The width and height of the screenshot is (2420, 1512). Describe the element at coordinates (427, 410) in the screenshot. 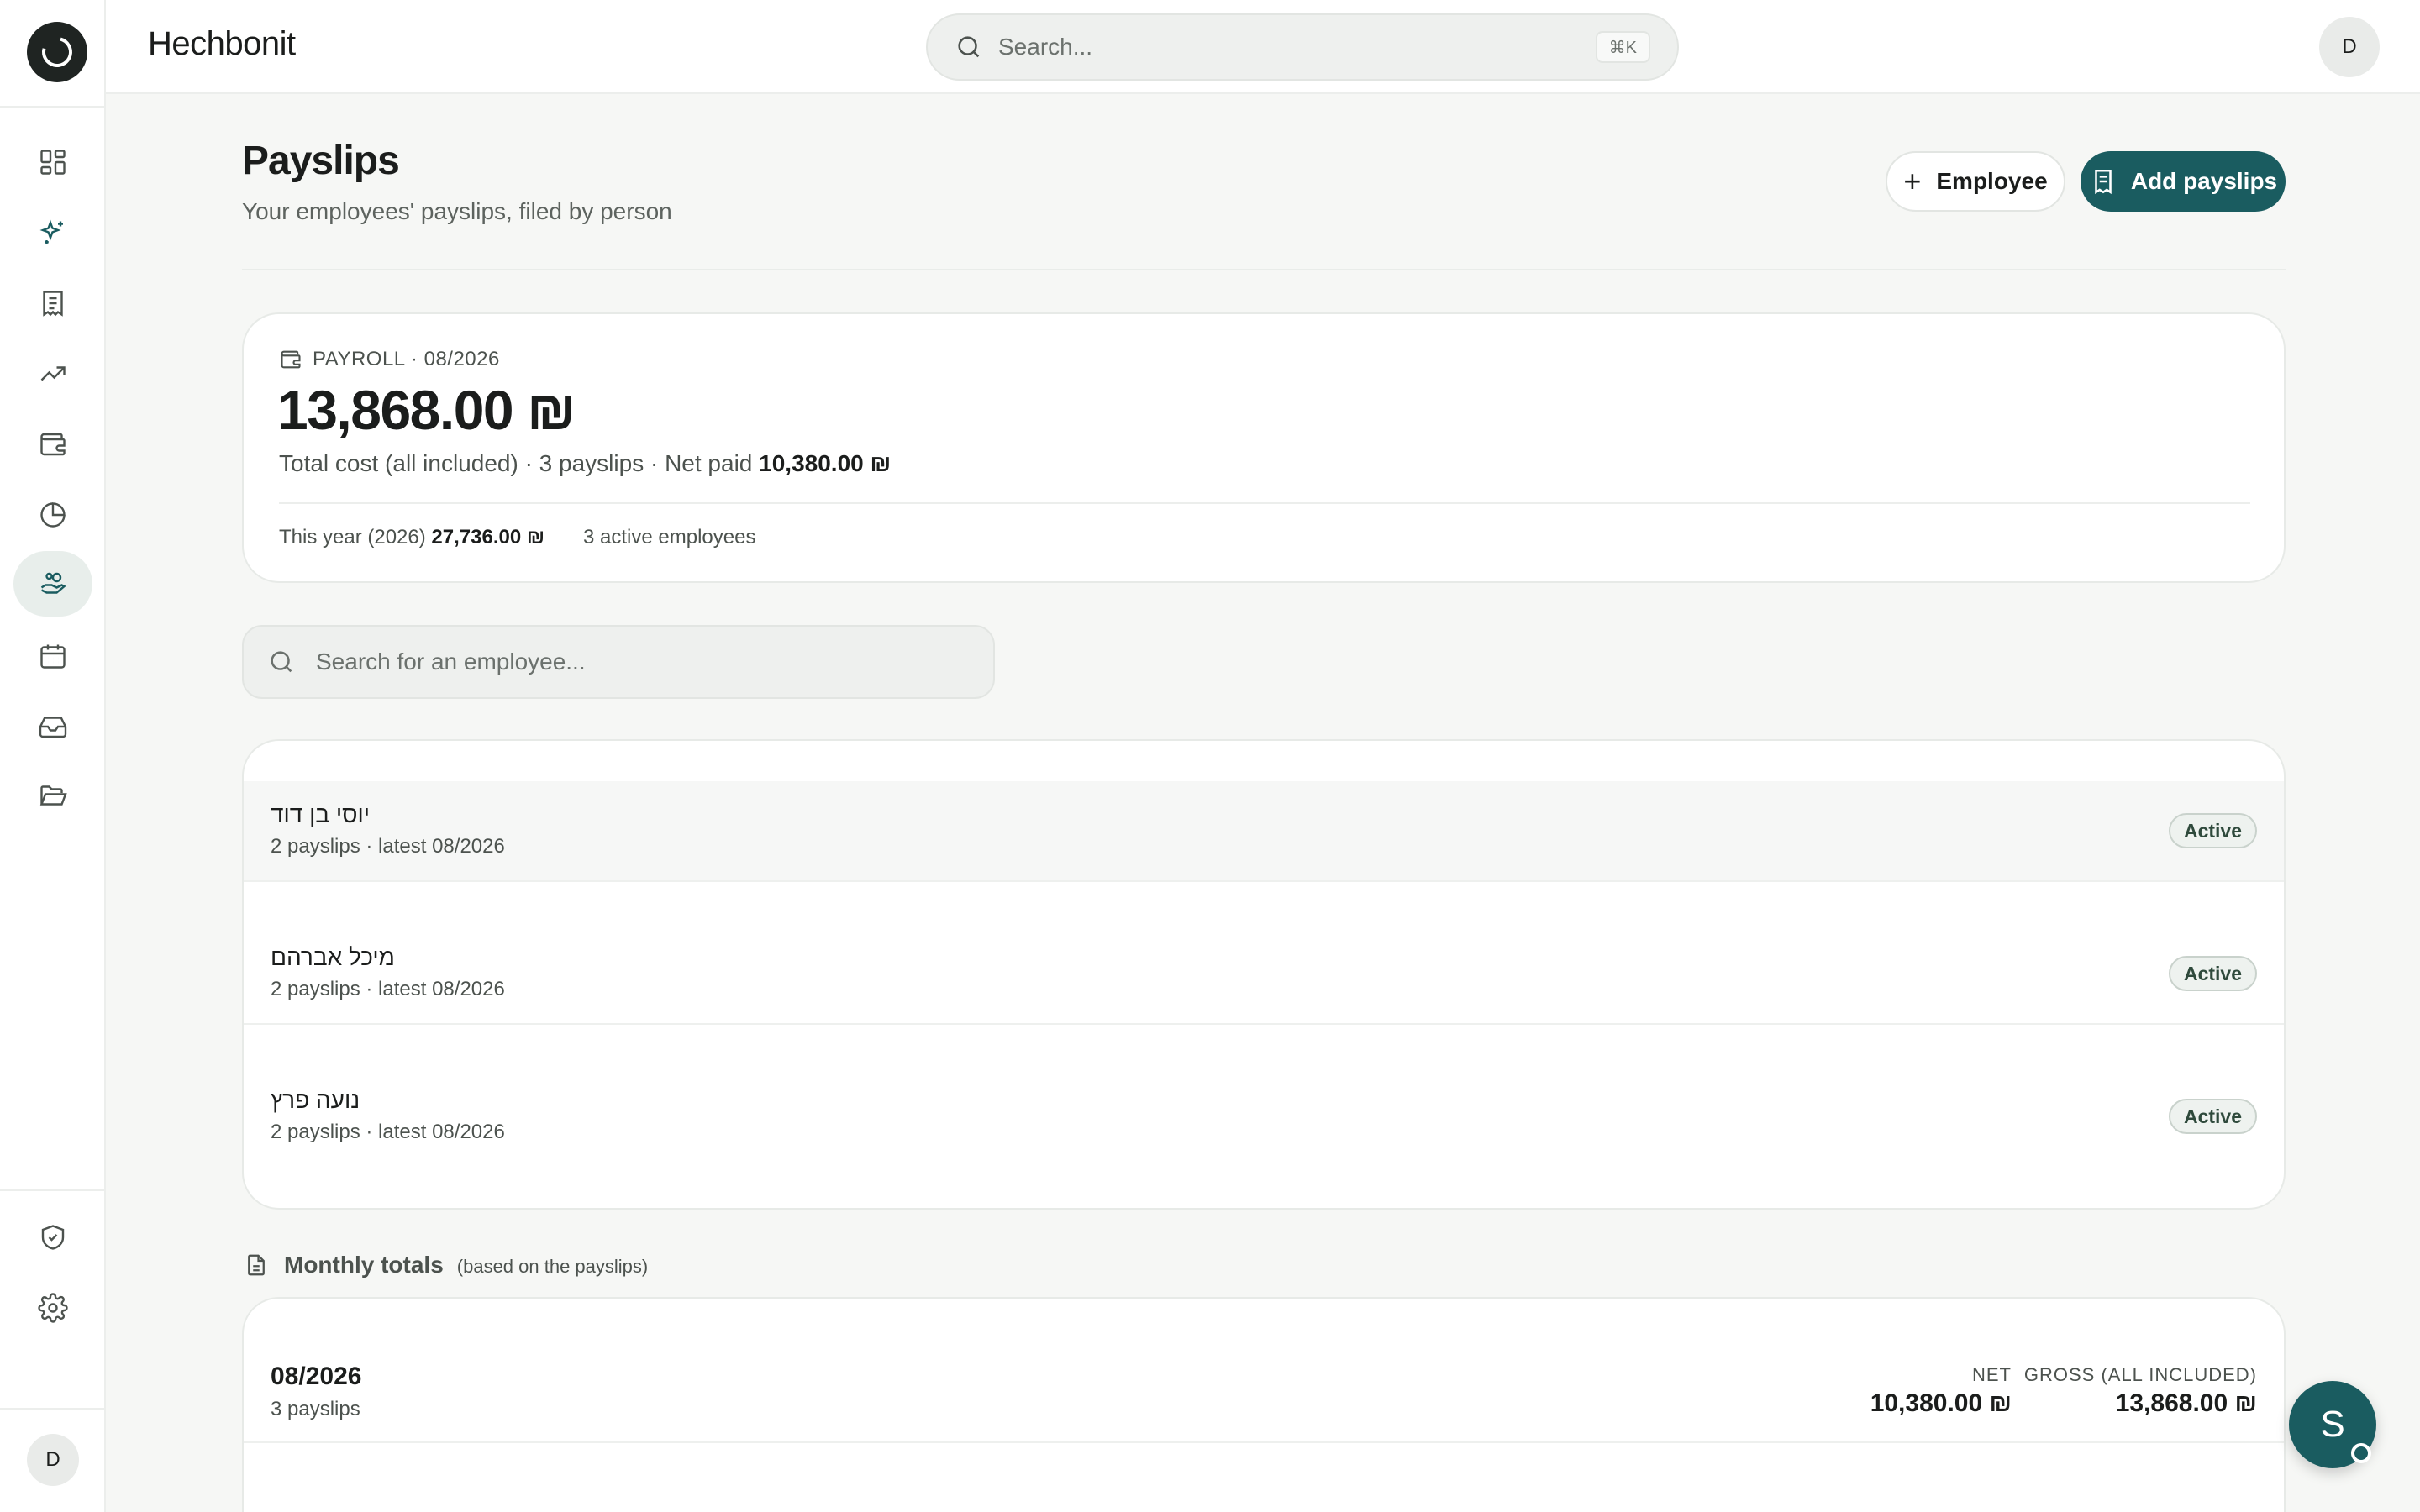

I see `payroll-total-amount: 13,868.00 ₪` at that location.